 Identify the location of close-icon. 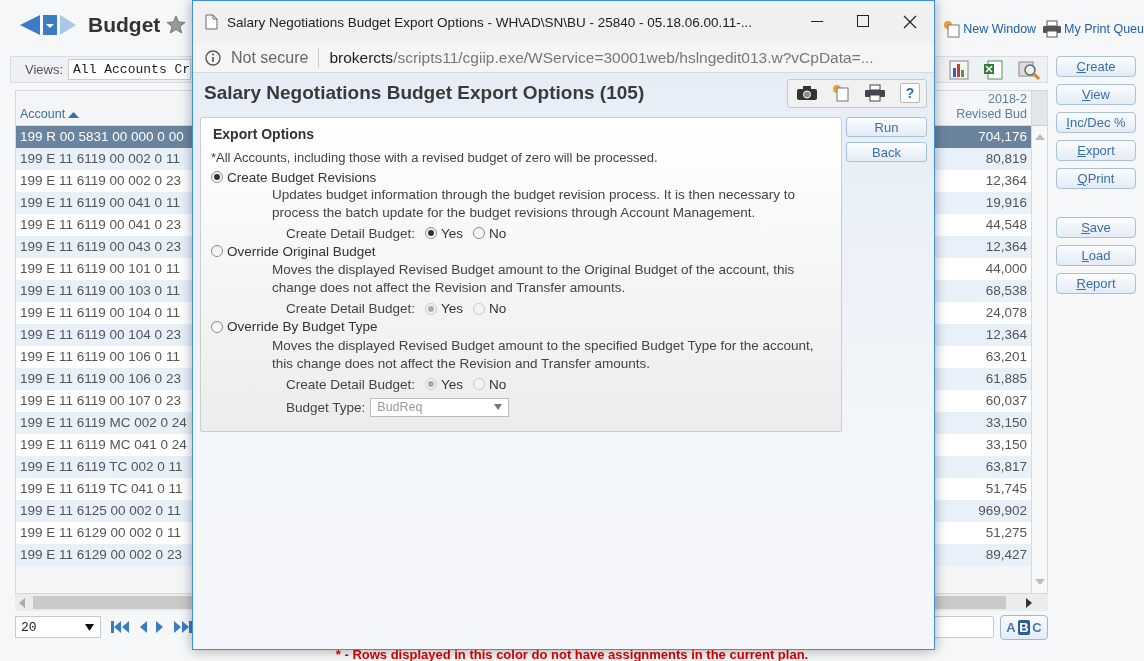
(910, 22).